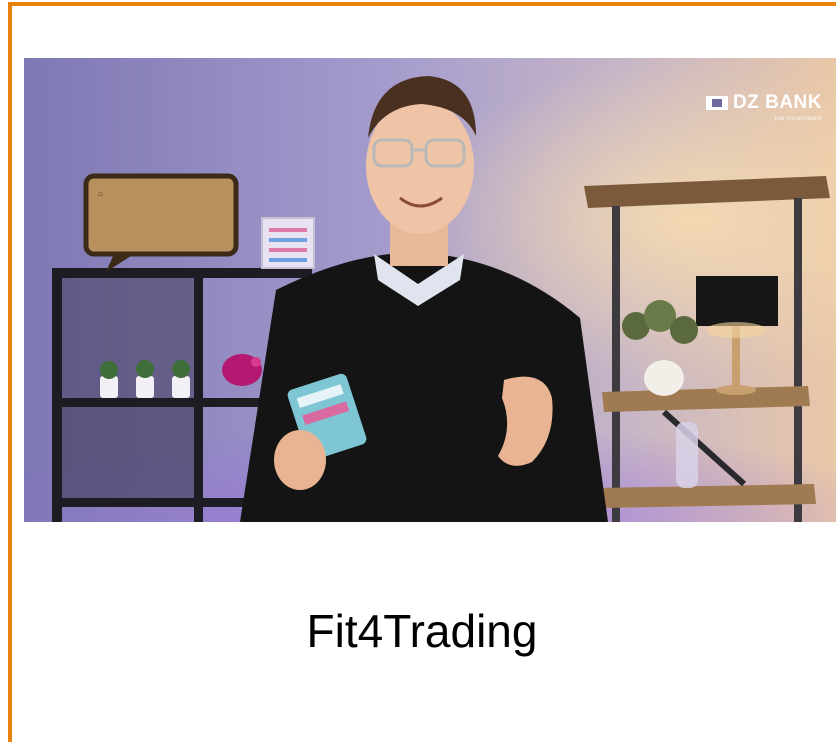 Image resolution: width=836 pixels, height=742 pixels. What do you see at coordinates (242, 370) in the screenshot?
I see `piggy-bank` at bounding box center [242, 370].